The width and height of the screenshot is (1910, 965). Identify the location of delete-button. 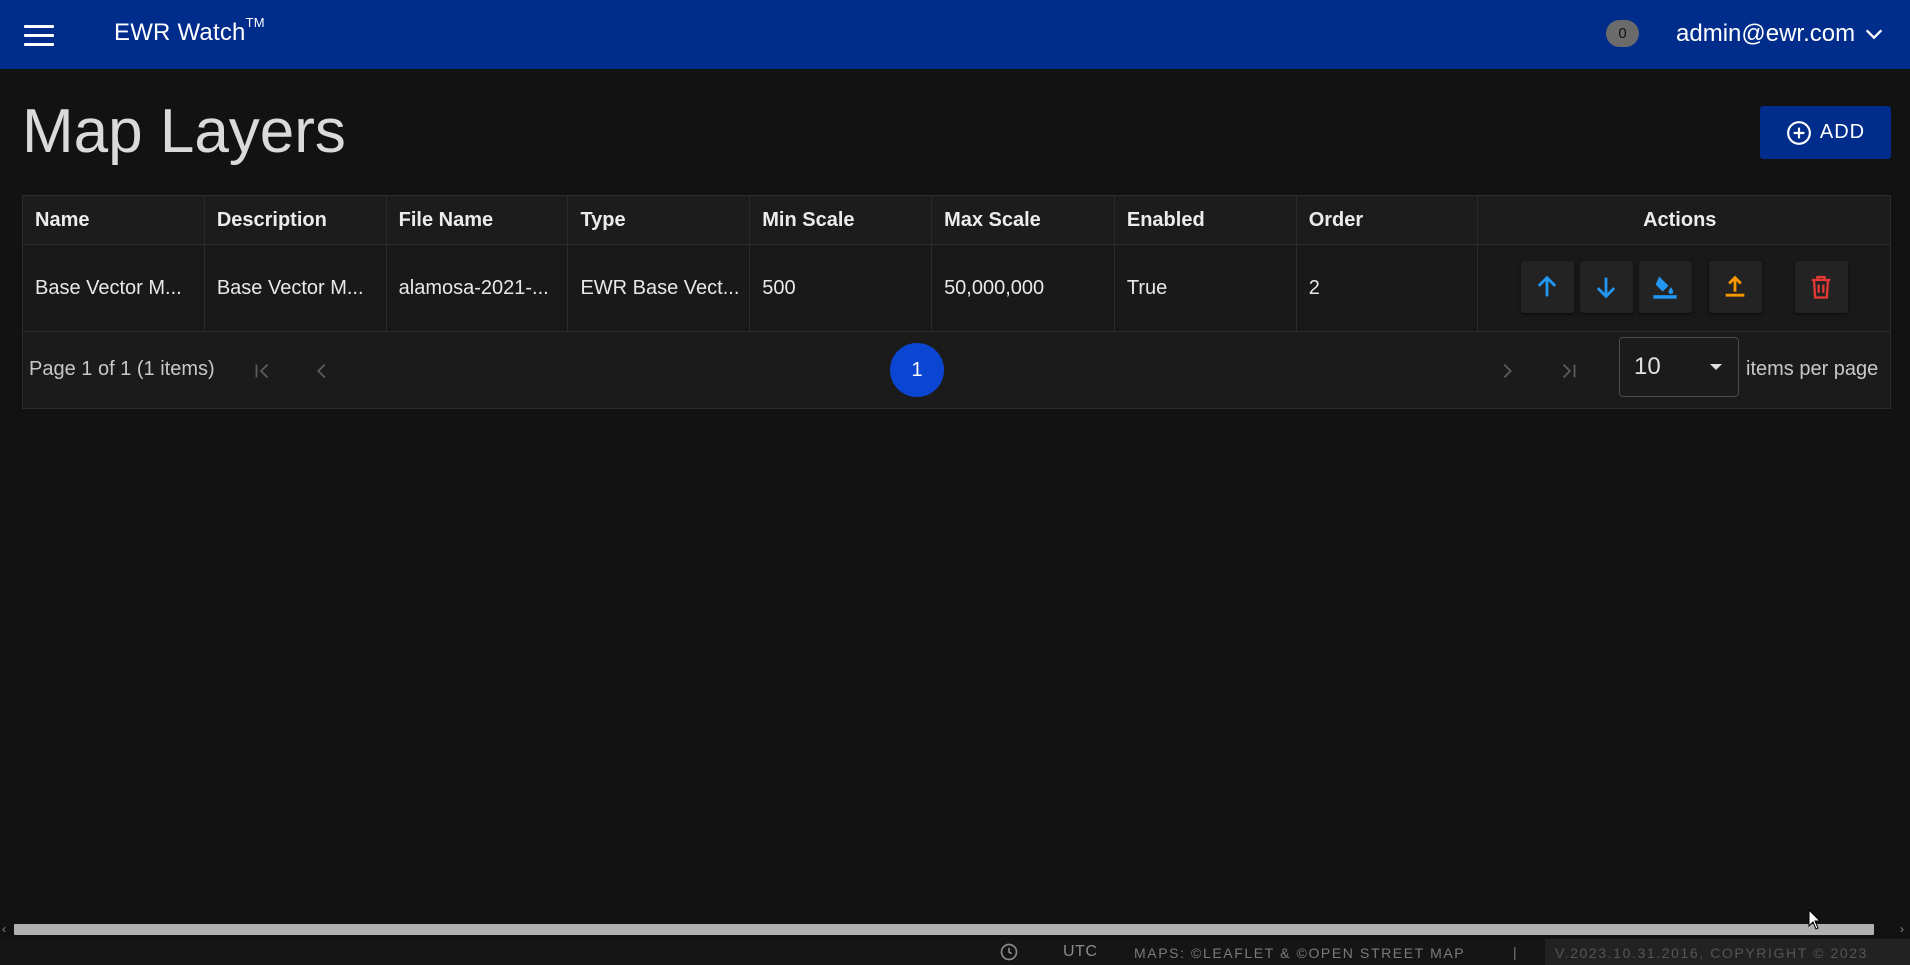
(1821, 287).